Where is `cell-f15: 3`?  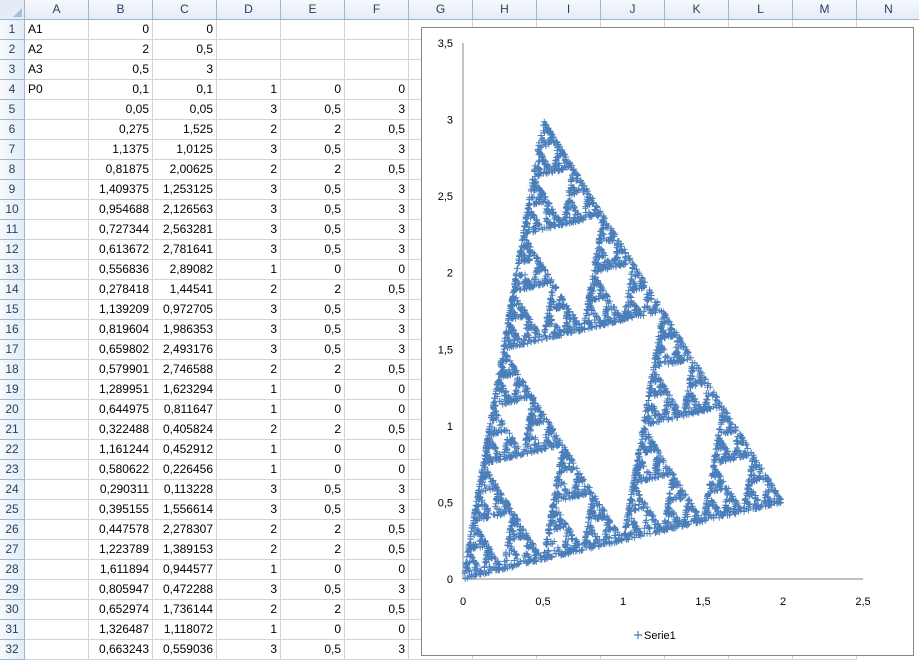
cell-f15: 3 is located at coordinates (377, 310).